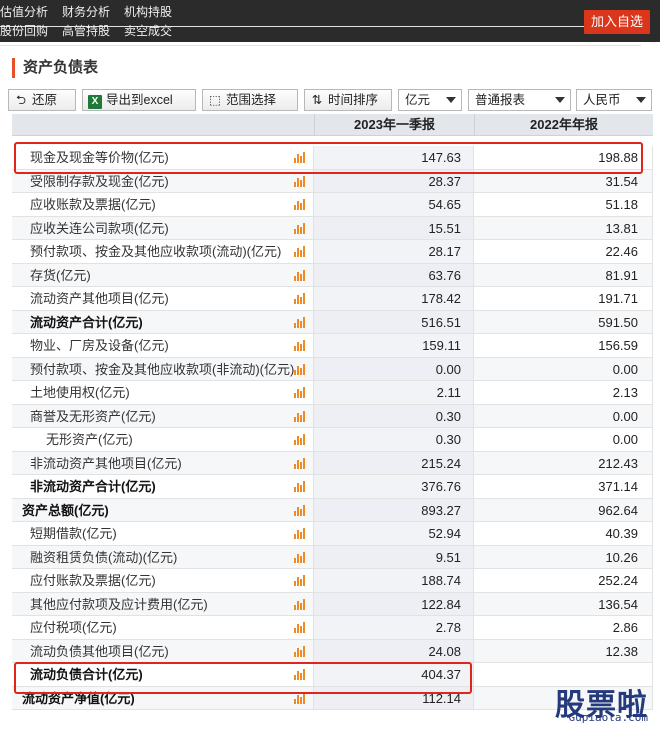 The width and height of the screenshot is (660, 730). I want to click on table-row: 土地使用权(亿元) 2.11 2.13, so click(332, 393).